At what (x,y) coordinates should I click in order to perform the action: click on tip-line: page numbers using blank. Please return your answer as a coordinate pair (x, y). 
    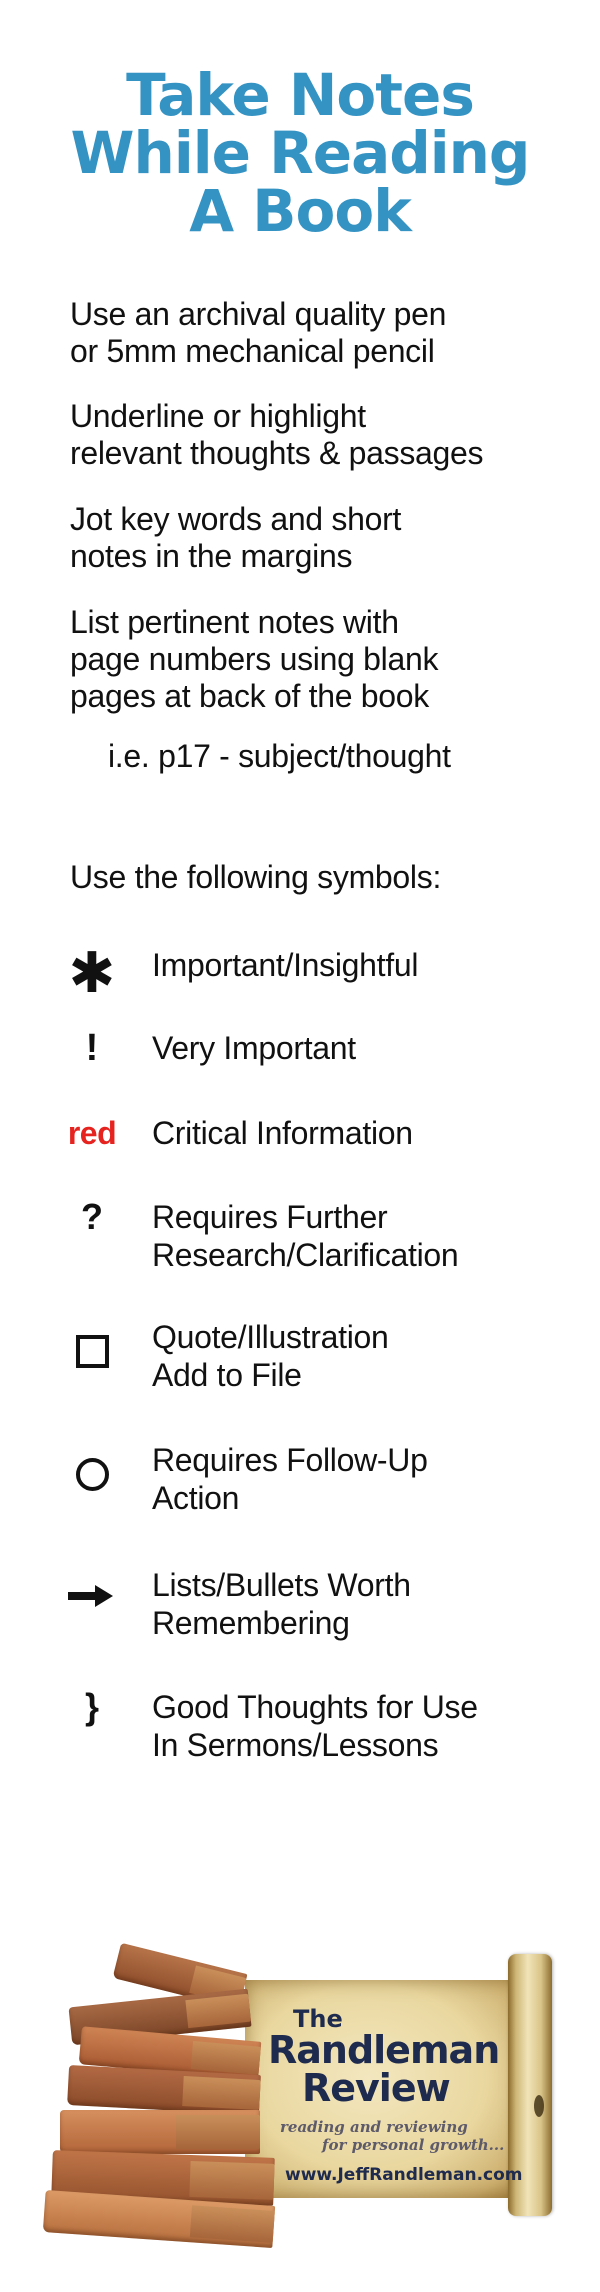
    Looking at the image, I should click on (254, 659).